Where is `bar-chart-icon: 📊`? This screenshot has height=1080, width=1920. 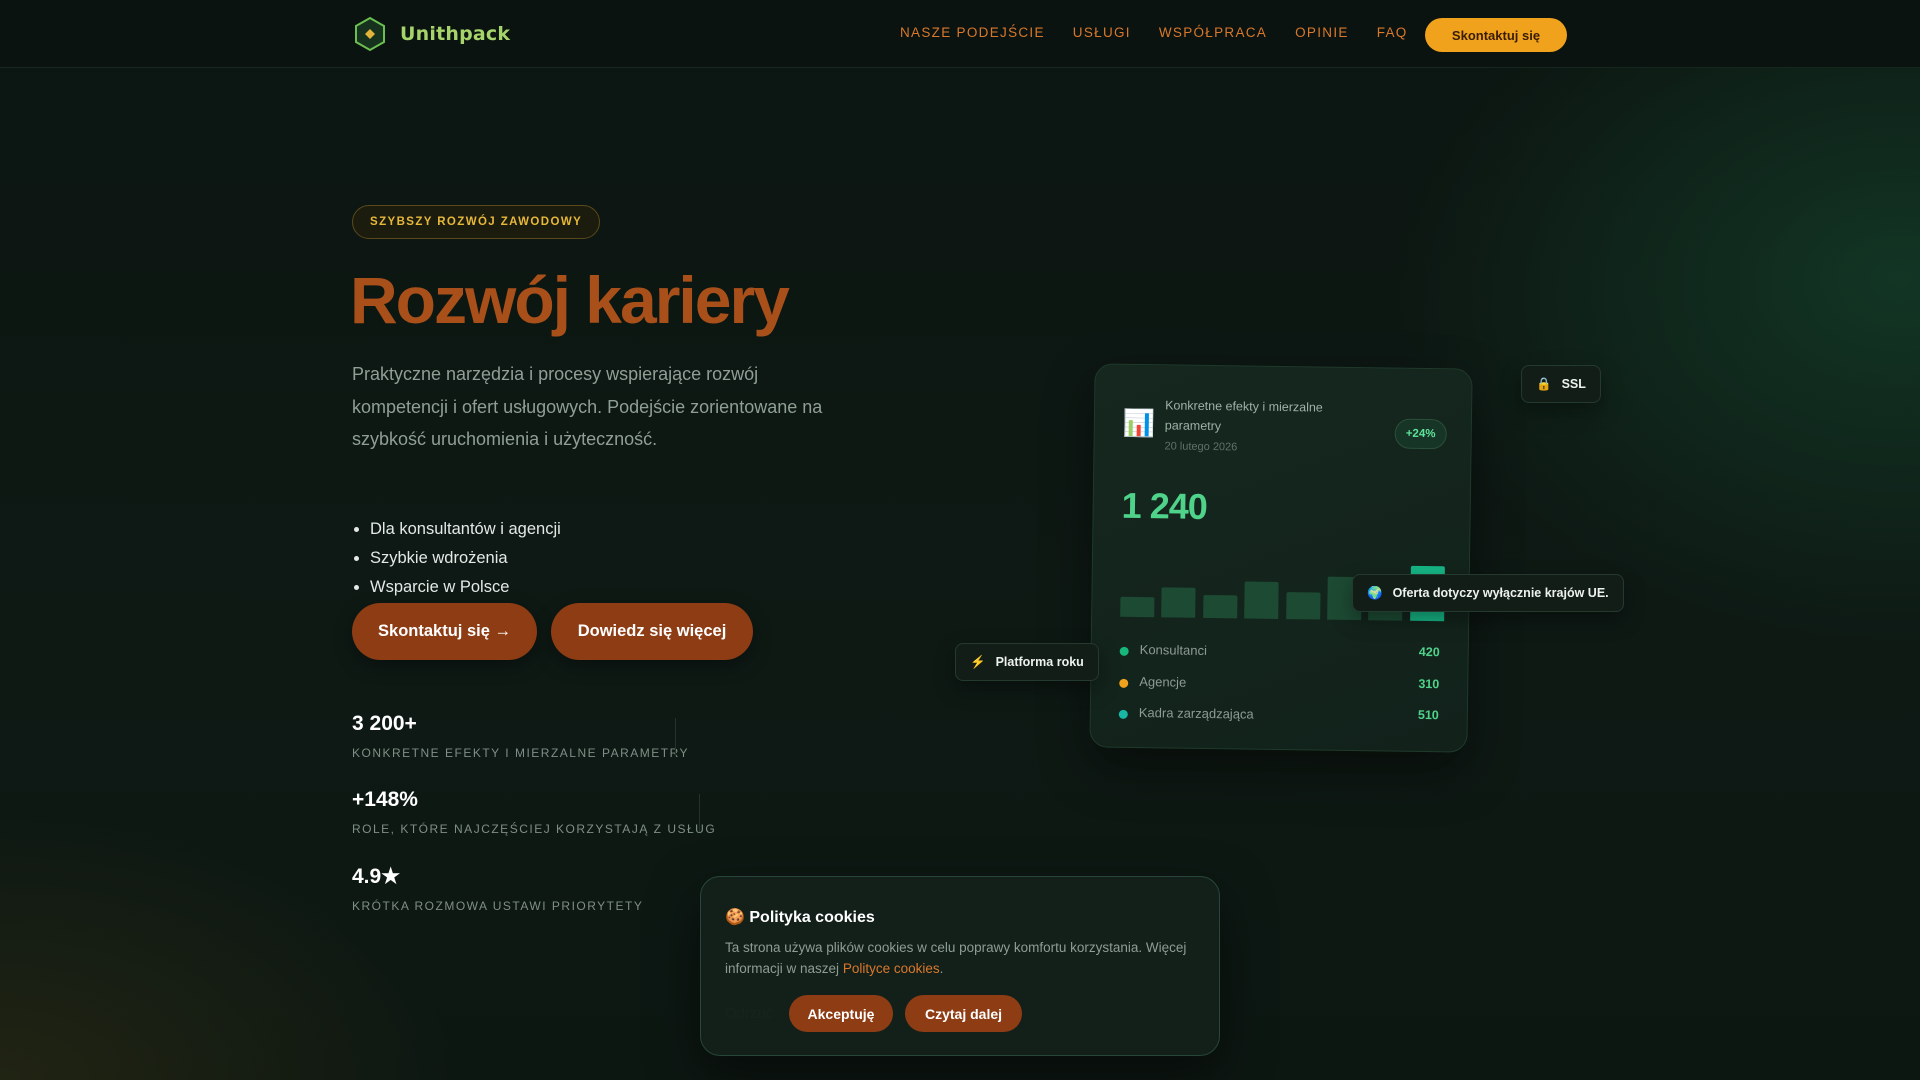 bar-chart-icon: 📊 is located at coordinates (1139, 424).